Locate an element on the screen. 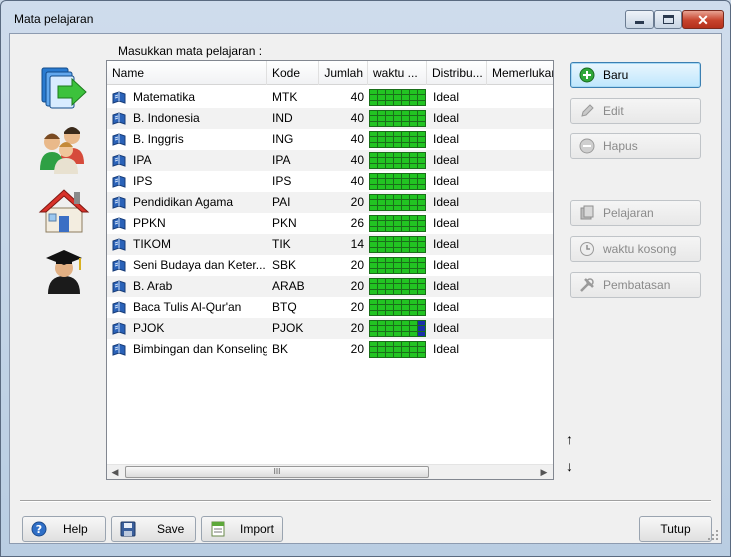 The width and height of the screenshot is (731, 557). delete-button: Hapus is located at coordinates (635, 146).